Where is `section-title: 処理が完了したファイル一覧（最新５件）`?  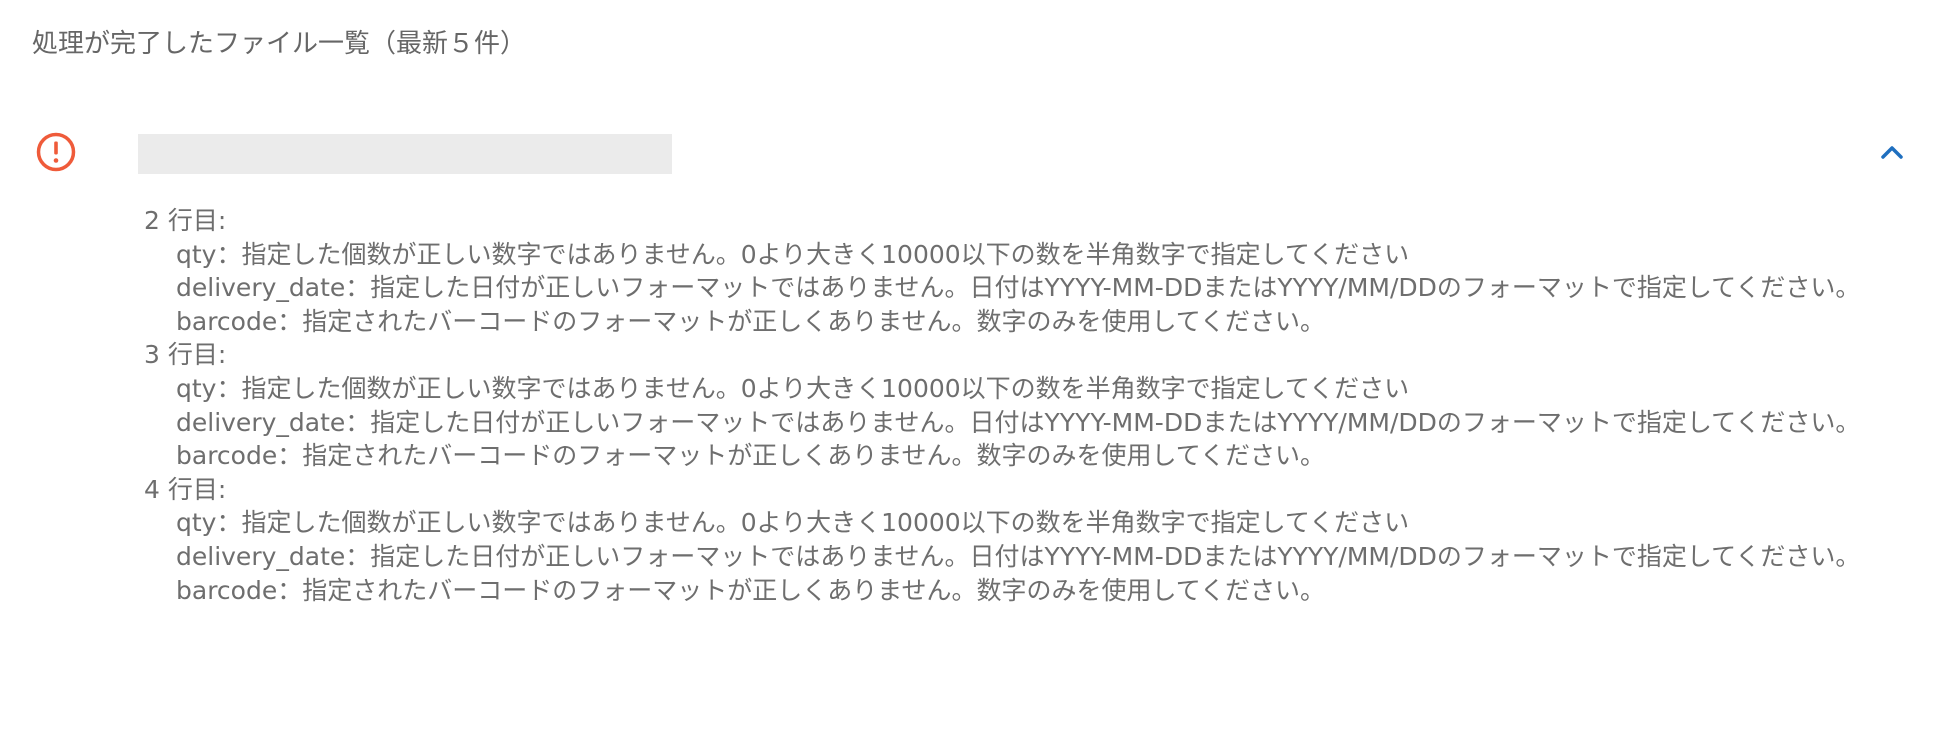 section-title: 処理が完了したファイル一覧（最新５件） is located at coordinates (279, 44).